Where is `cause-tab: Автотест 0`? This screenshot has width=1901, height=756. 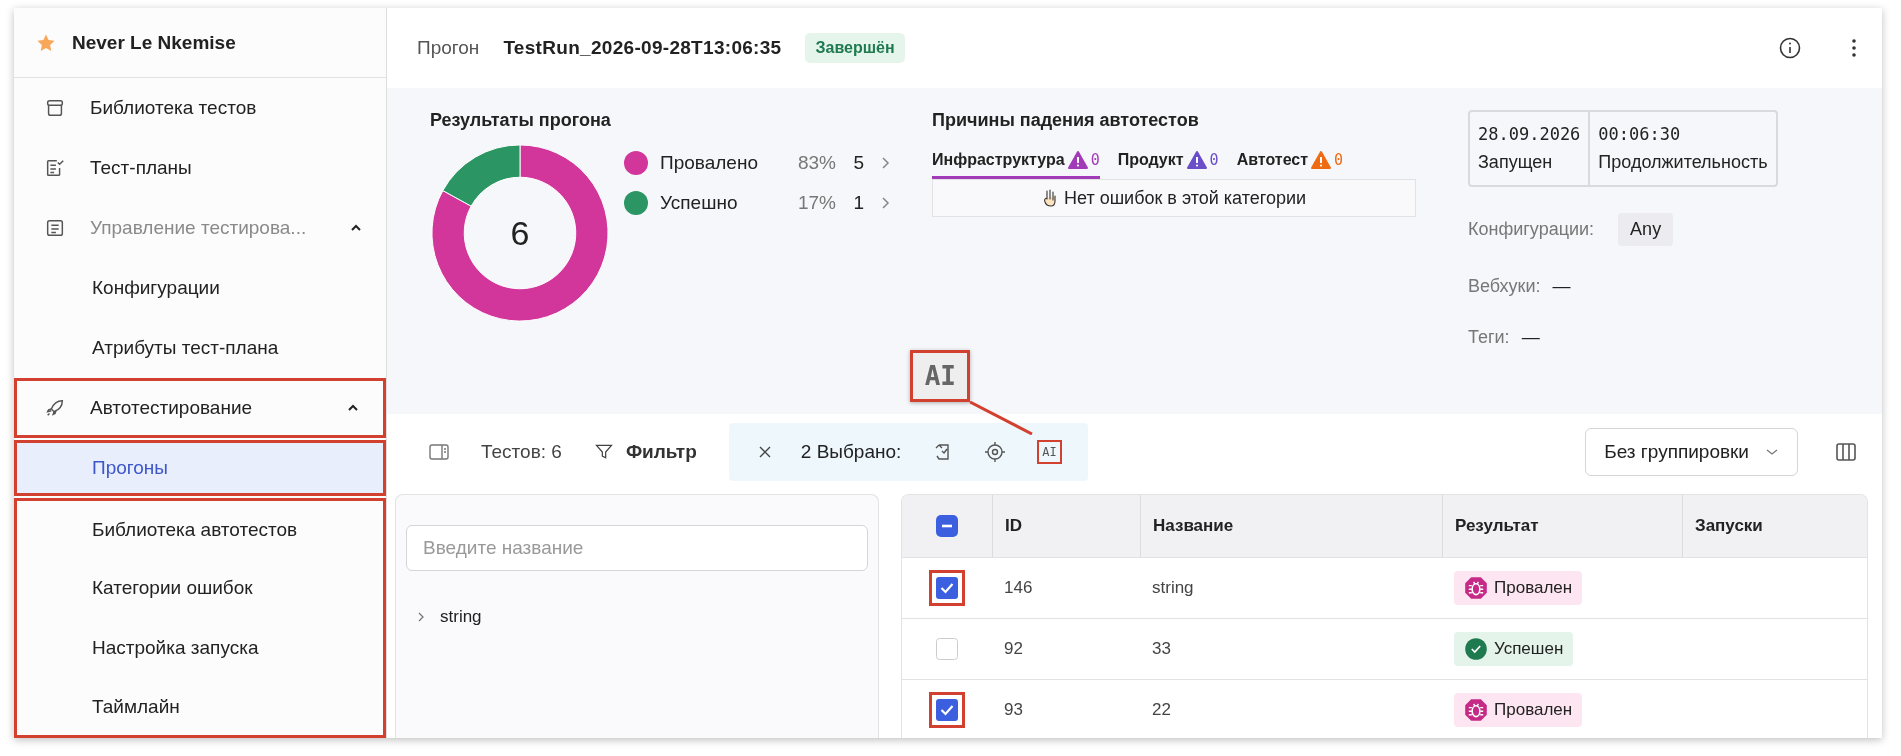 cause-tab: Автотест 0 is located at coordinates (1290, 165).